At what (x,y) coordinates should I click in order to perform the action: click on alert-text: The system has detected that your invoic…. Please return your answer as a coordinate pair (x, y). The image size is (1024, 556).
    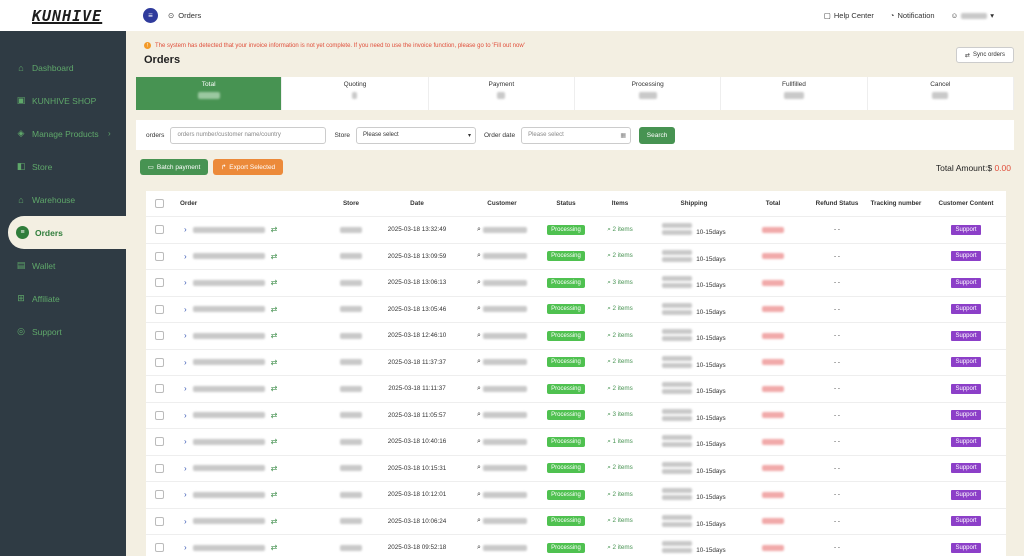
    Looking at the image, I should click on (340, 46).